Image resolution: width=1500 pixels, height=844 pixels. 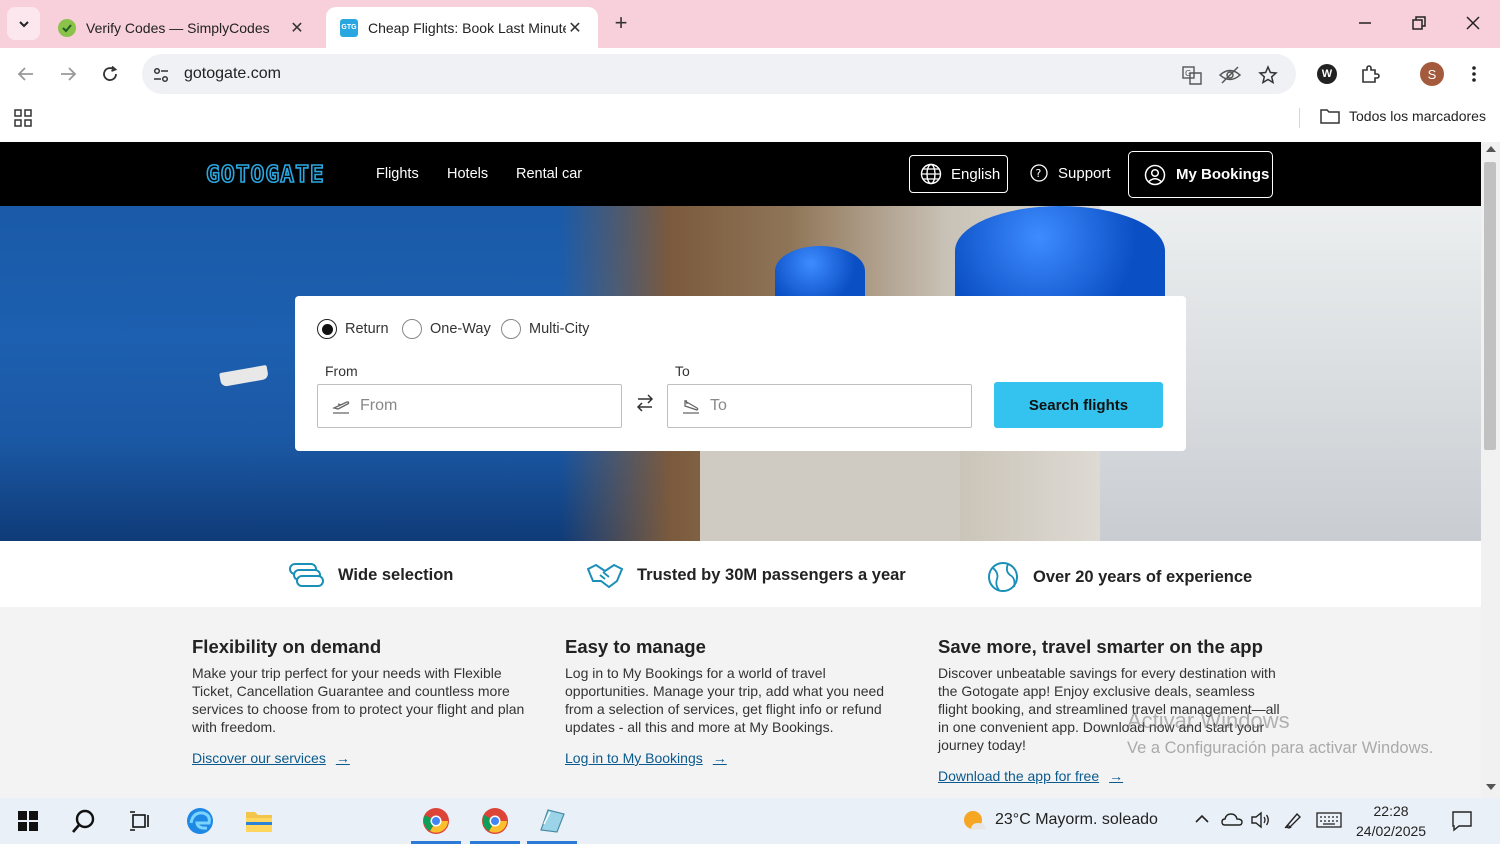 I want to click on scrollbar-thumb, so click(x=1490, y=306).